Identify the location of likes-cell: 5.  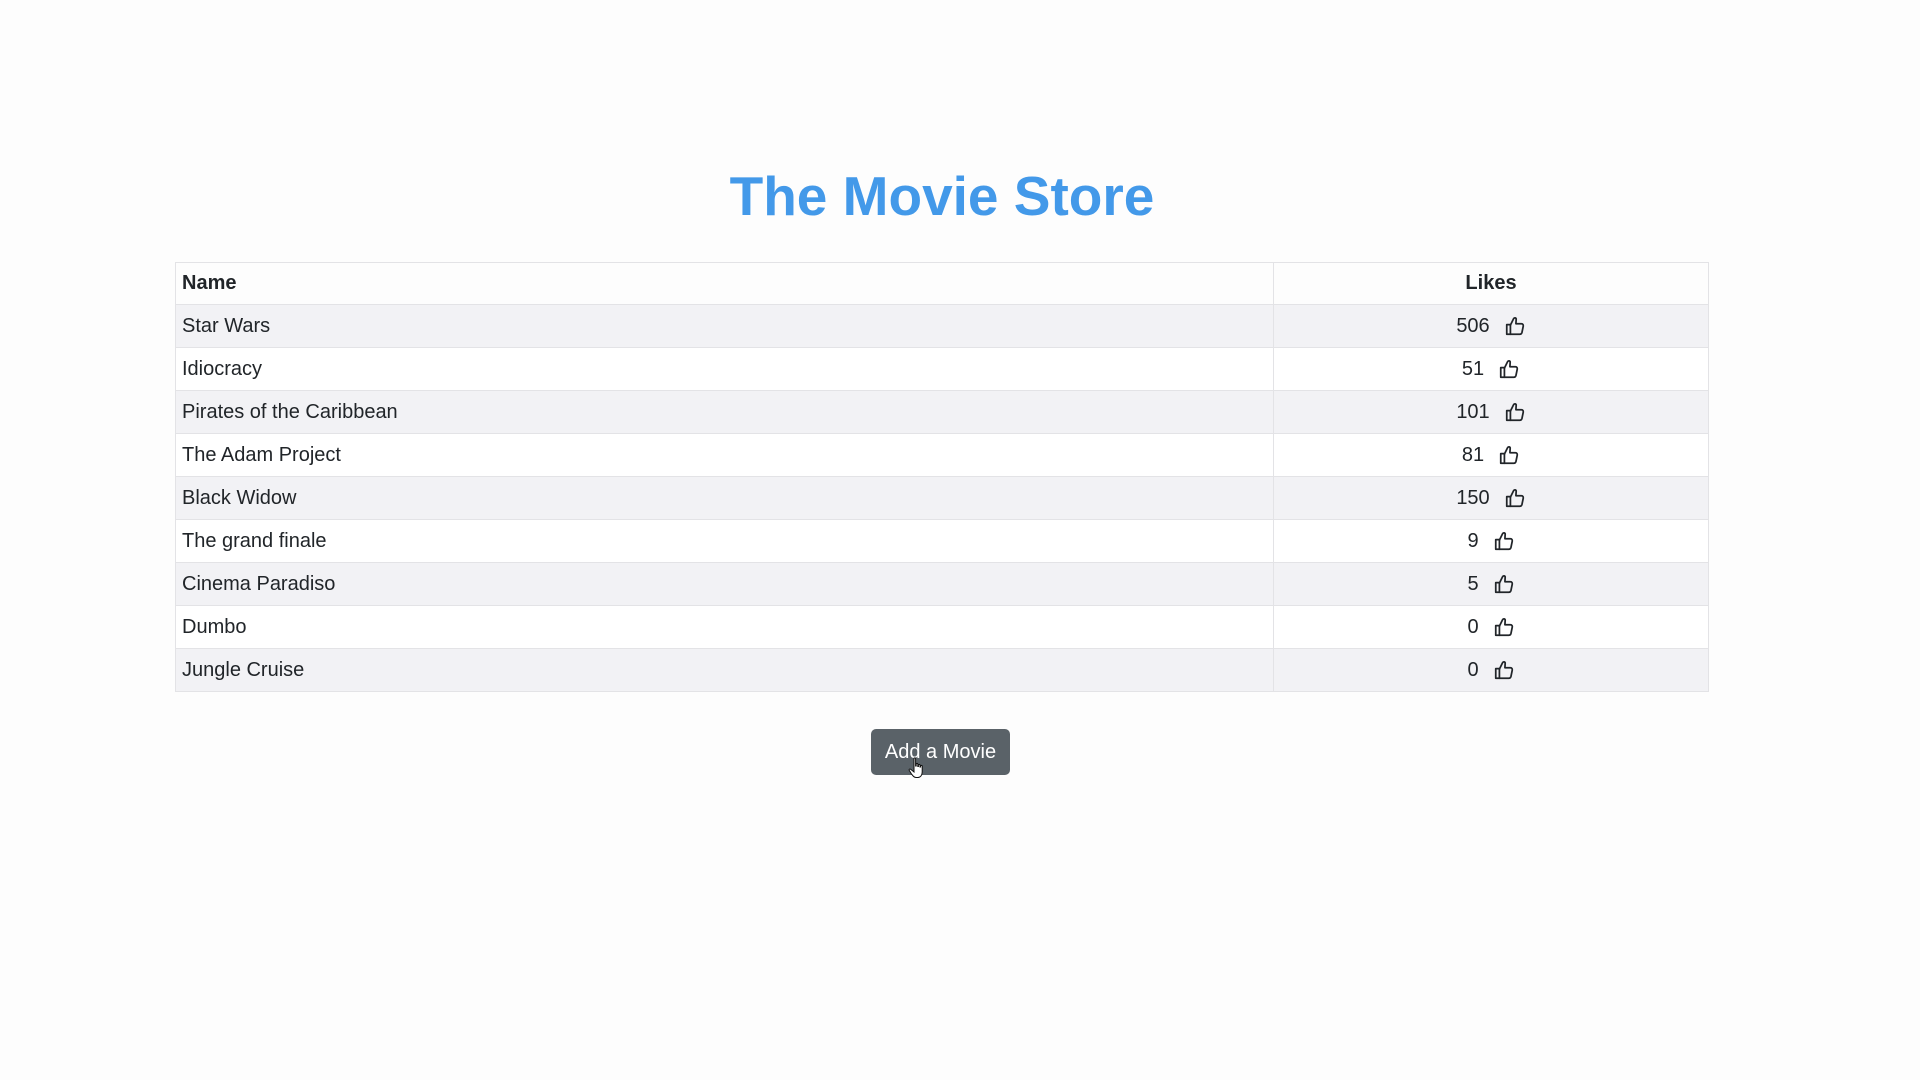
(1491, 584).